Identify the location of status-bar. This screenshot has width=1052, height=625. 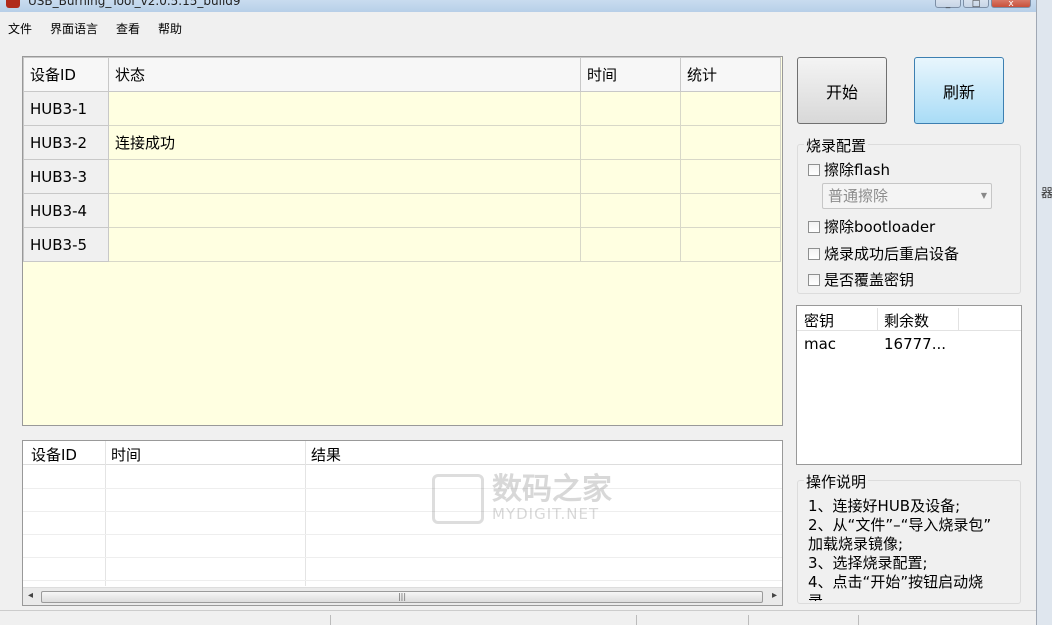
(518, 617).